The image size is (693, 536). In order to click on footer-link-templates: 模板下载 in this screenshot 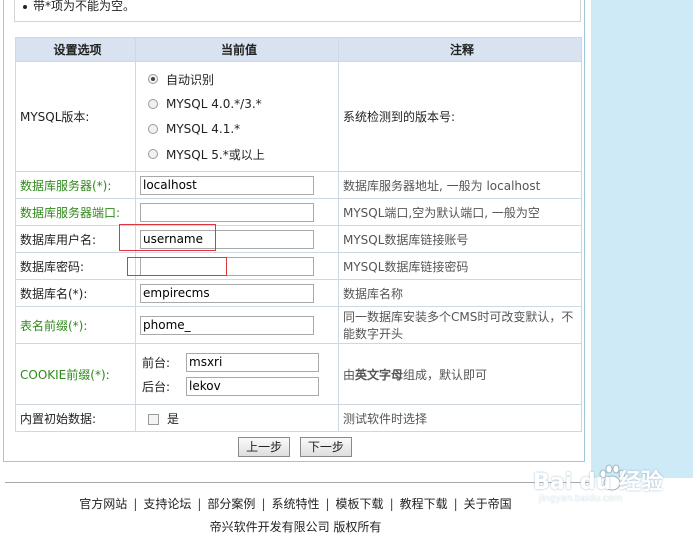, I will do `click(360, 504)`.